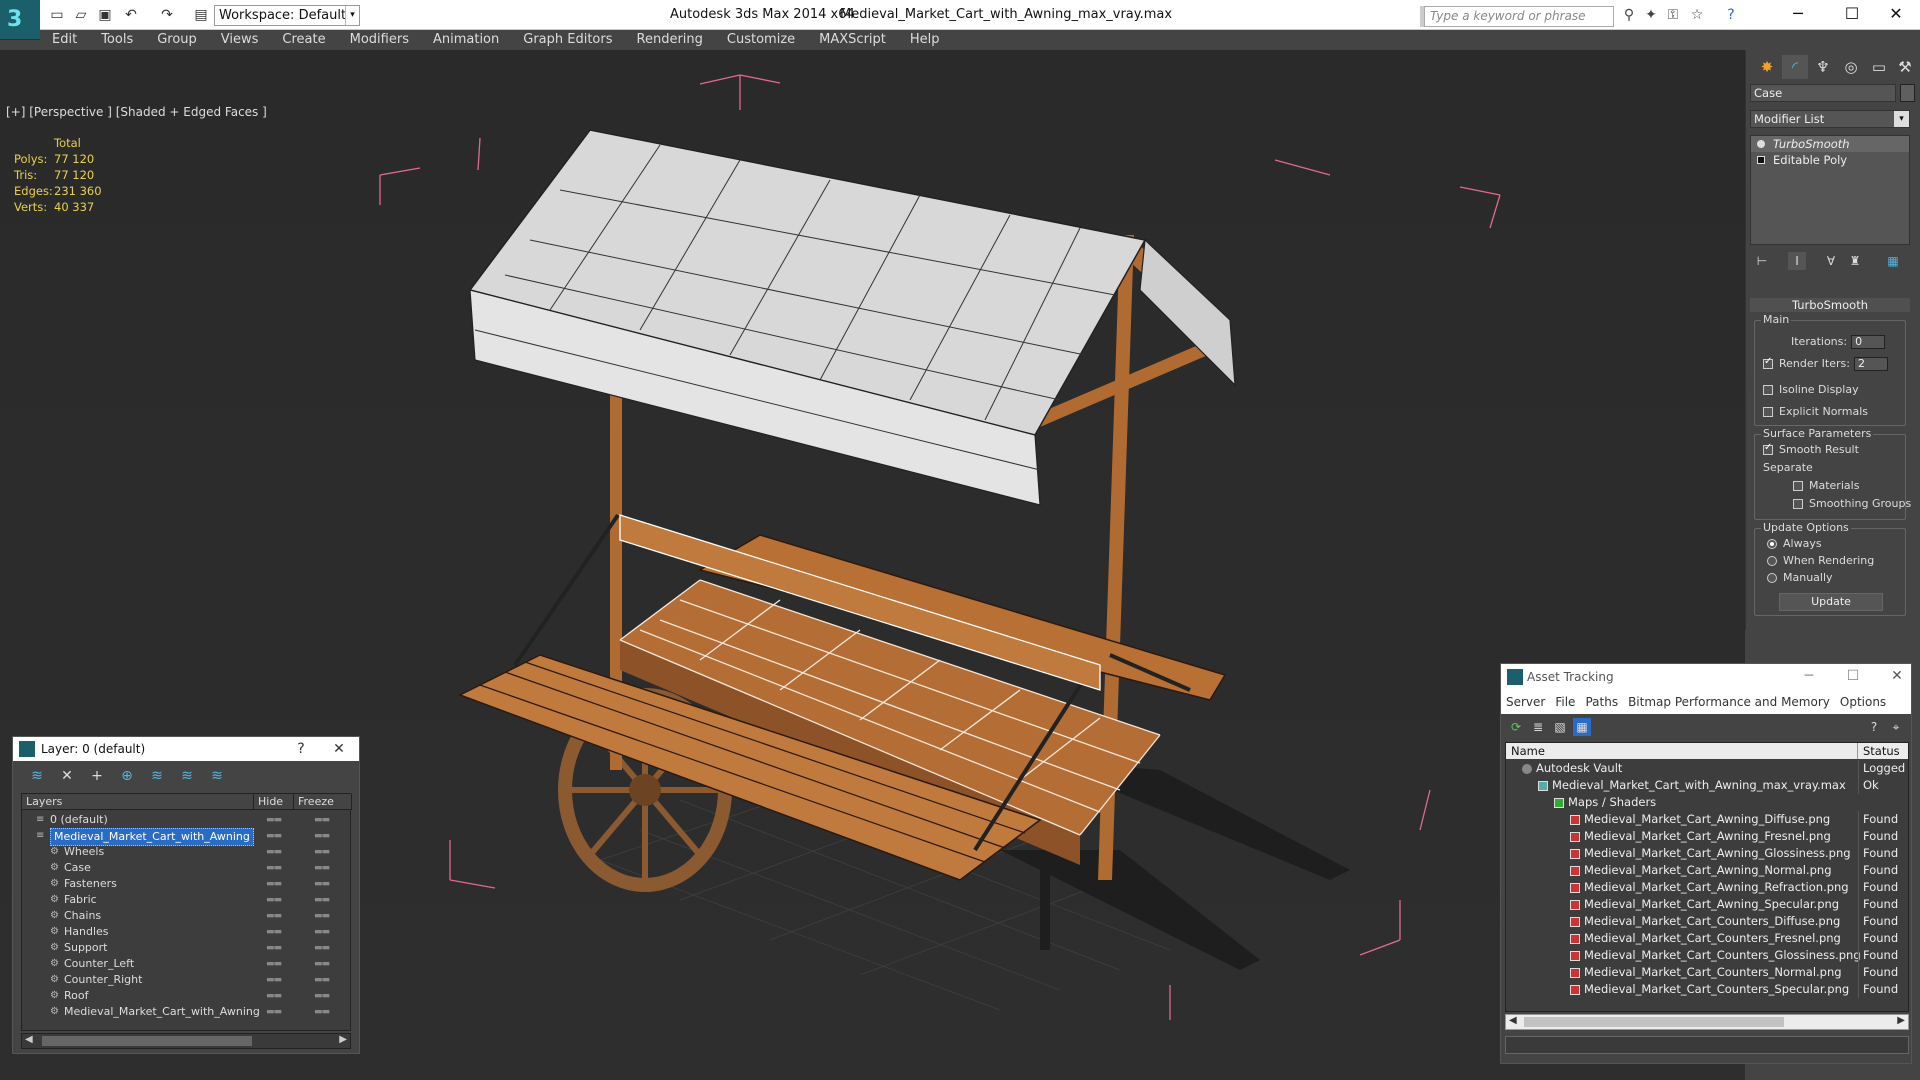 This screenshot has height=1080, width=1920. I want to click on asset-menu-server: Server, so click(1525, 702).